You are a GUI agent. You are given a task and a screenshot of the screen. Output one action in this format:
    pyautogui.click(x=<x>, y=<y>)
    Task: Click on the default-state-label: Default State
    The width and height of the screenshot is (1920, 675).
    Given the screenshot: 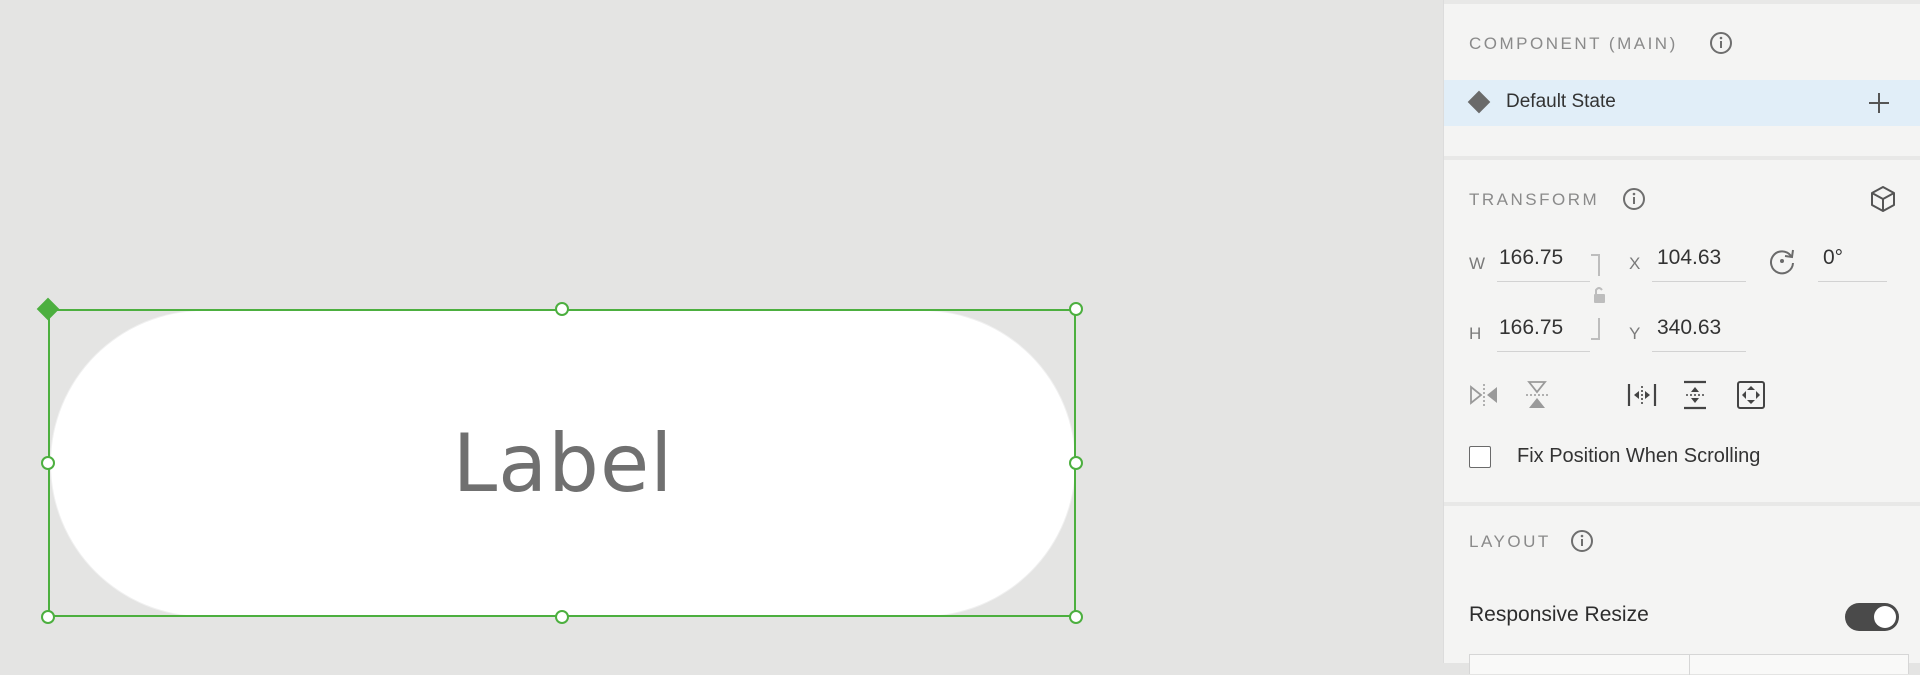 What is the action you would take?
    pyautogui.click(x=1561, y=101)
    